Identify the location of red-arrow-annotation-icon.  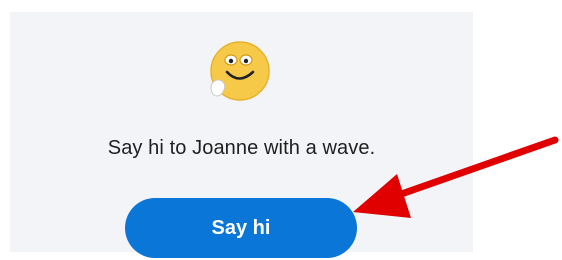
(456, 177).